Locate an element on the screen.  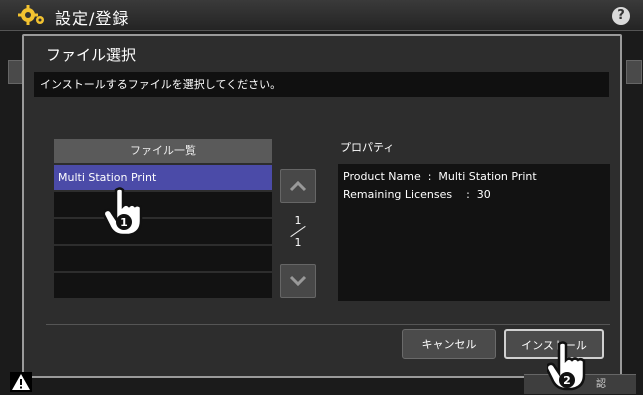
warning-icon is located at coordinates (21, 382).